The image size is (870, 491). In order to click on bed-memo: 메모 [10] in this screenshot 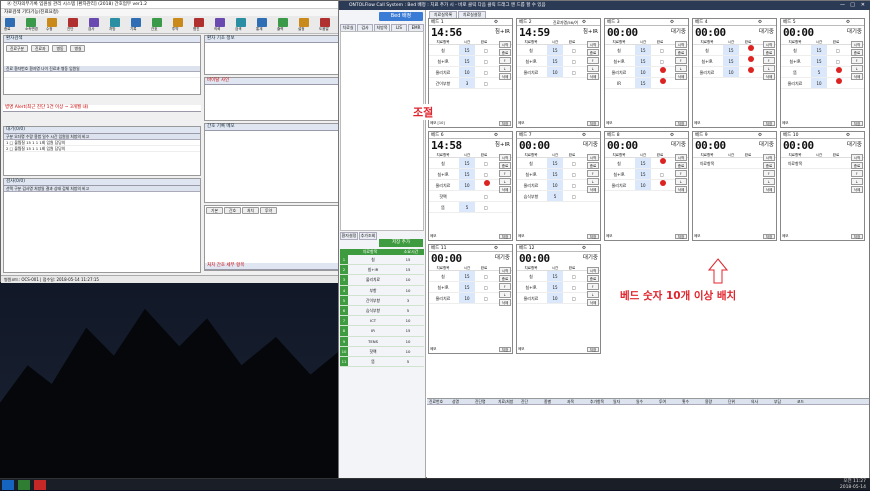, I will do `click(437, 123)`.